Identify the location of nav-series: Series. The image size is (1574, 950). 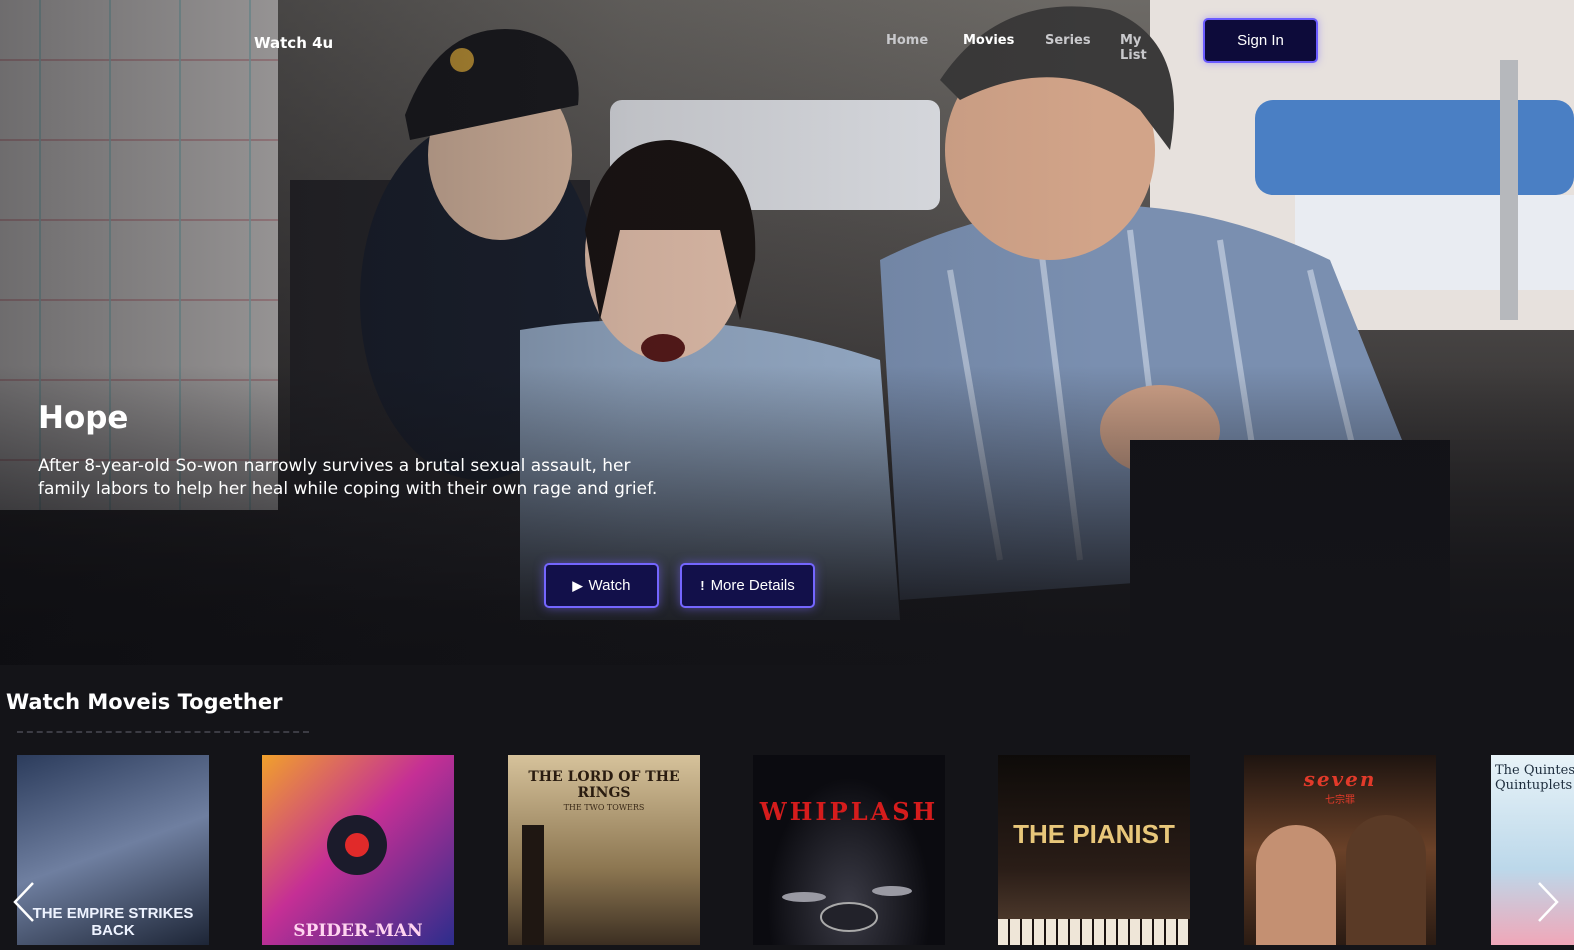
(1068, 40).